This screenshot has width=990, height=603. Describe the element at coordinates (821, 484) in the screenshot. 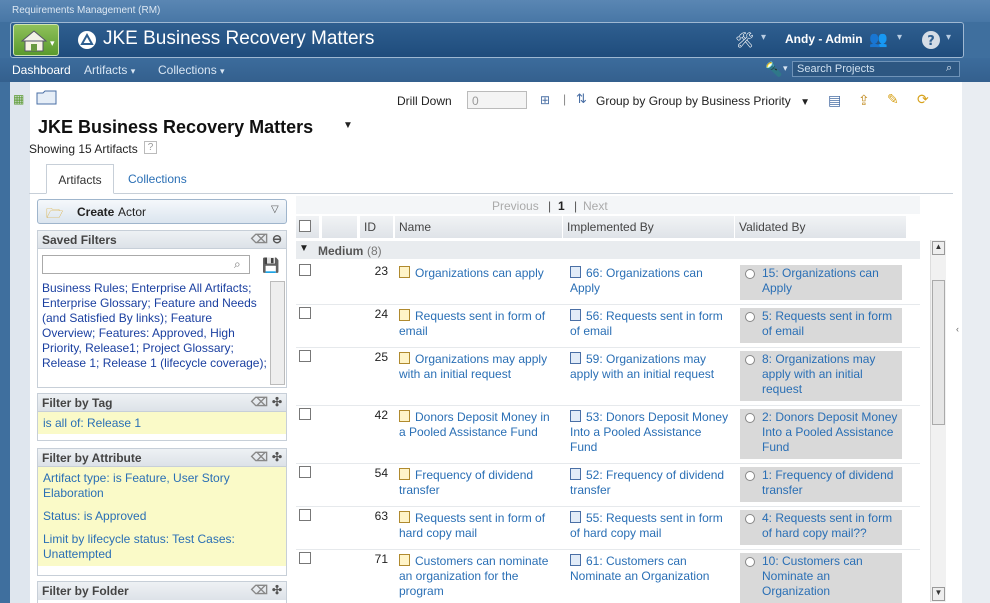

I see `validated-by-link: 1: Frequency of dividend transfer` at that location.